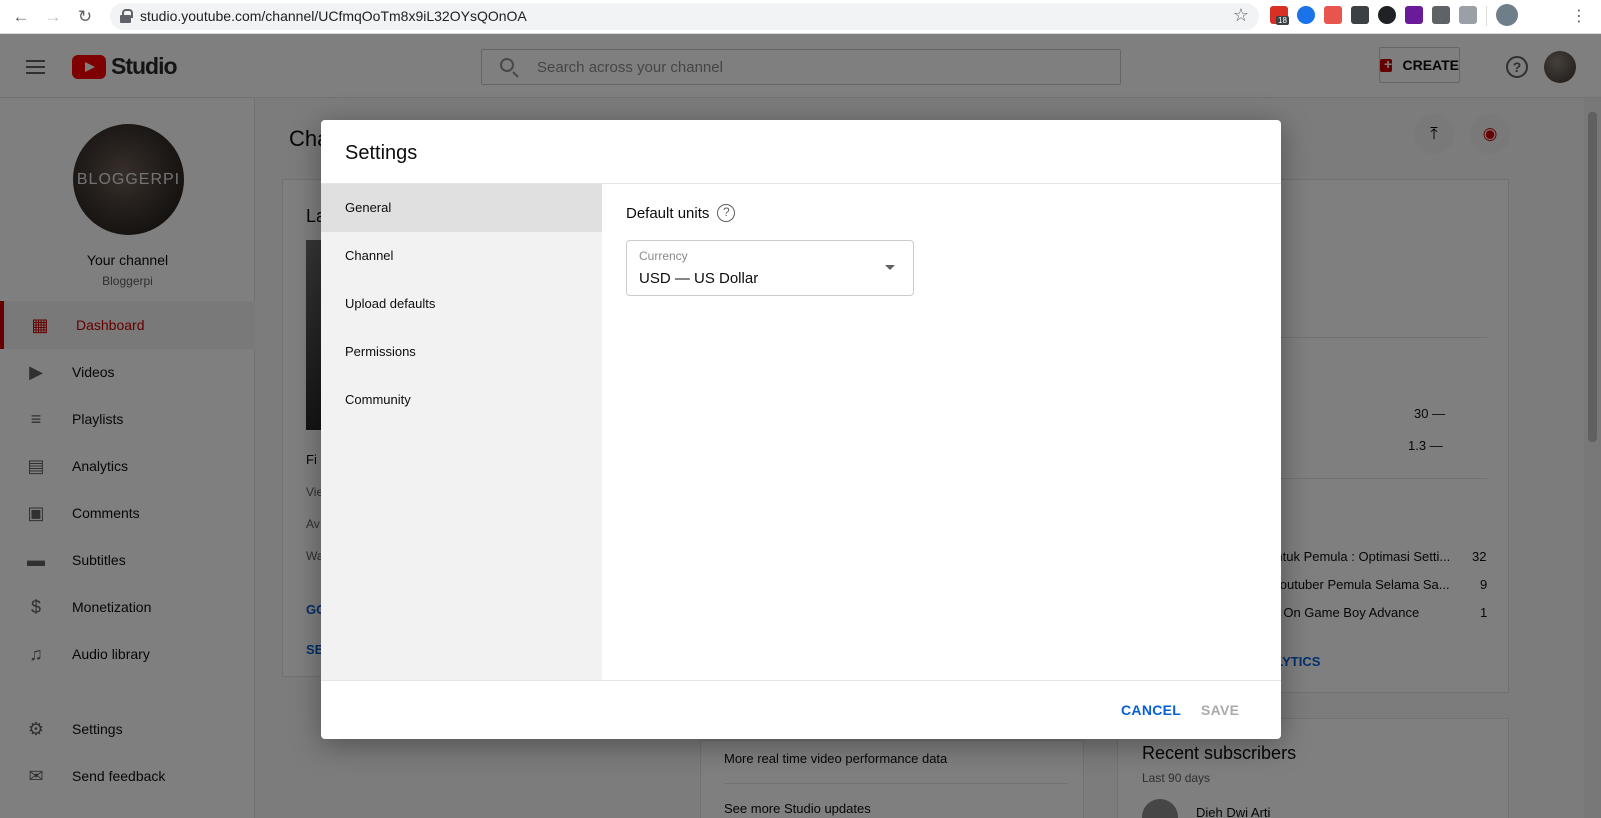 This screenshot has width=1601, height=818. I want to click on dropdown-arrow-icon, so click(890, 267).